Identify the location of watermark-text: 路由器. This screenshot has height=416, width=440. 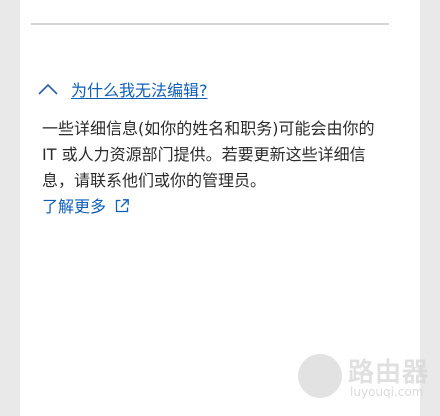
(389, 373).